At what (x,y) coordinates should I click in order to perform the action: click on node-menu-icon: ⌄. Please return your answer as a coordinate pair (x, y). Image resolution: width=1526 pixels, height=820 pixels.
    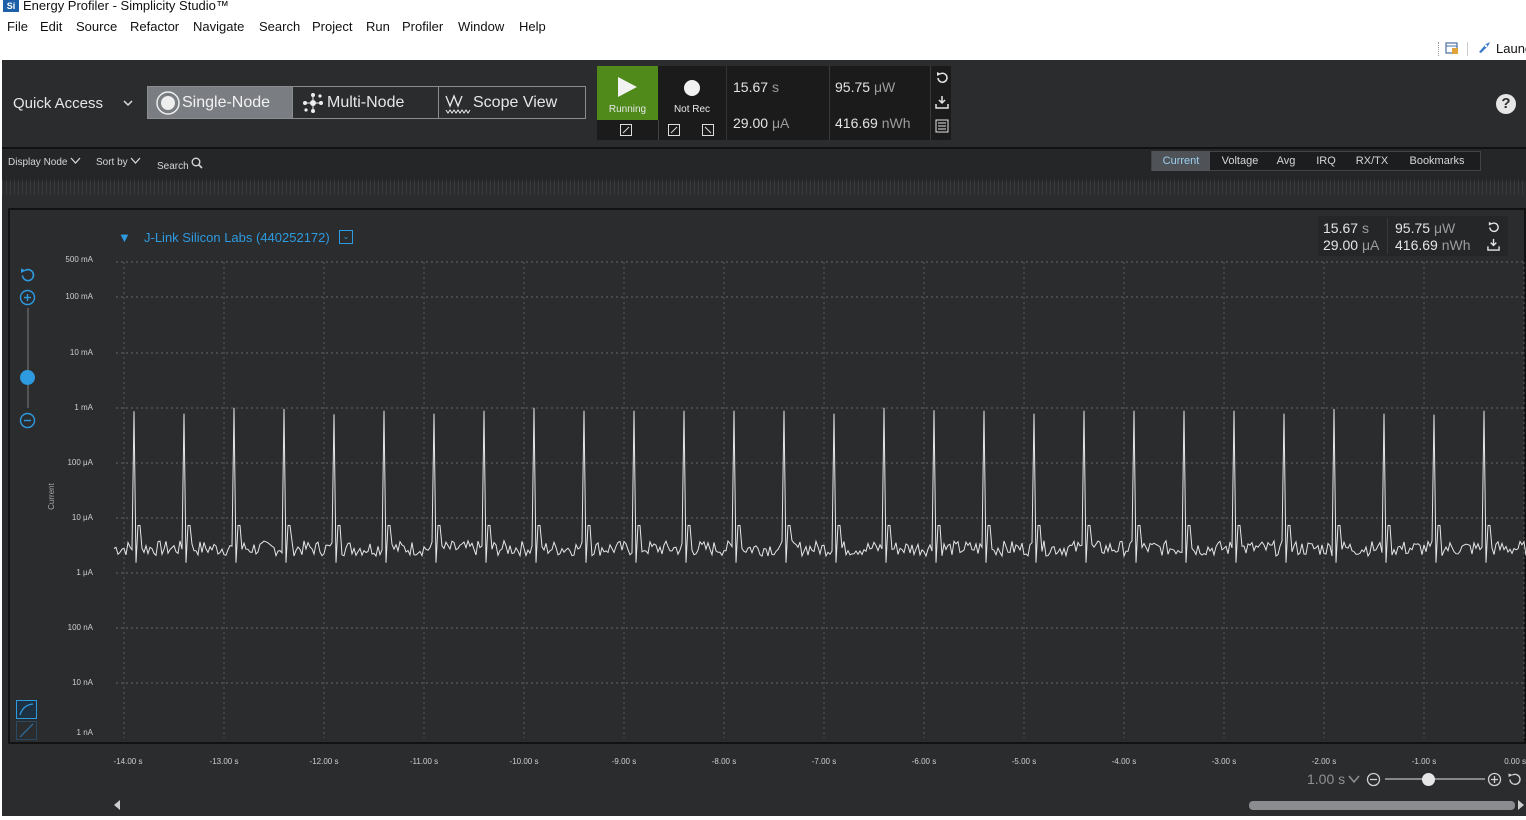
    Looking at the image, I should click on (346, 237).